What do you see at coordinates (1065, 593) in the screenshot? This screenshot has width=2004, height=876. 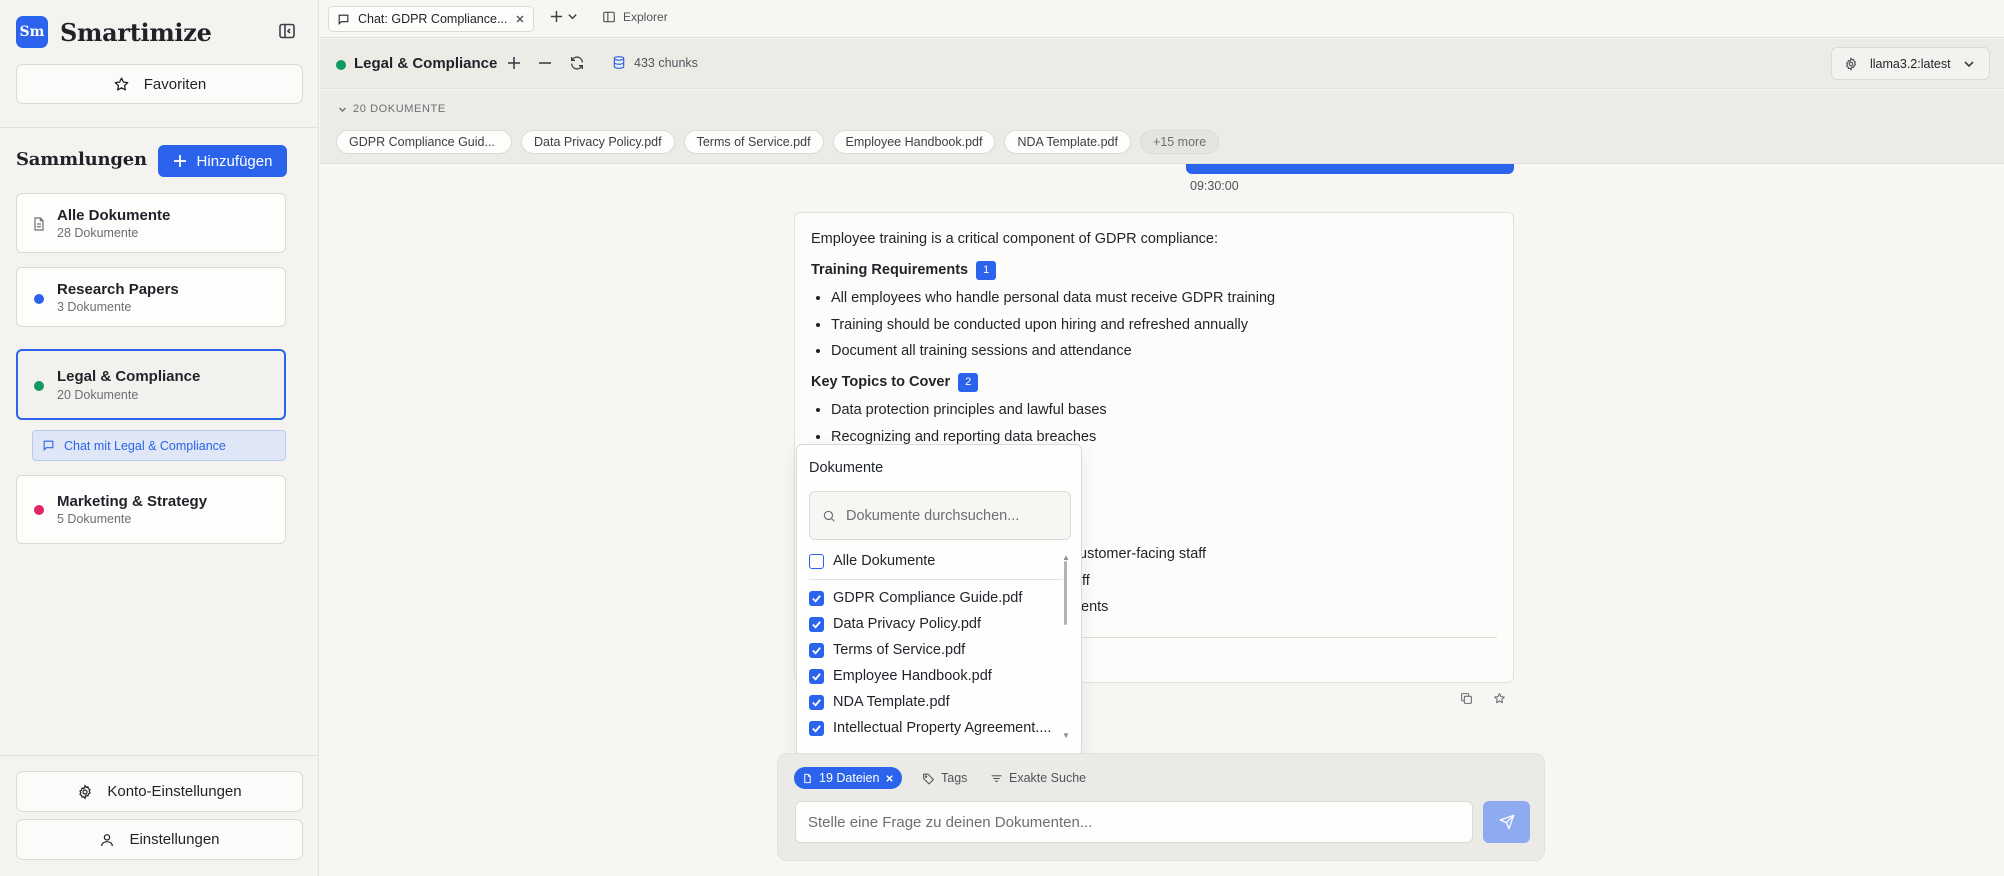 I see `scrollbar-thumb` at bounding box center [1065, 593].